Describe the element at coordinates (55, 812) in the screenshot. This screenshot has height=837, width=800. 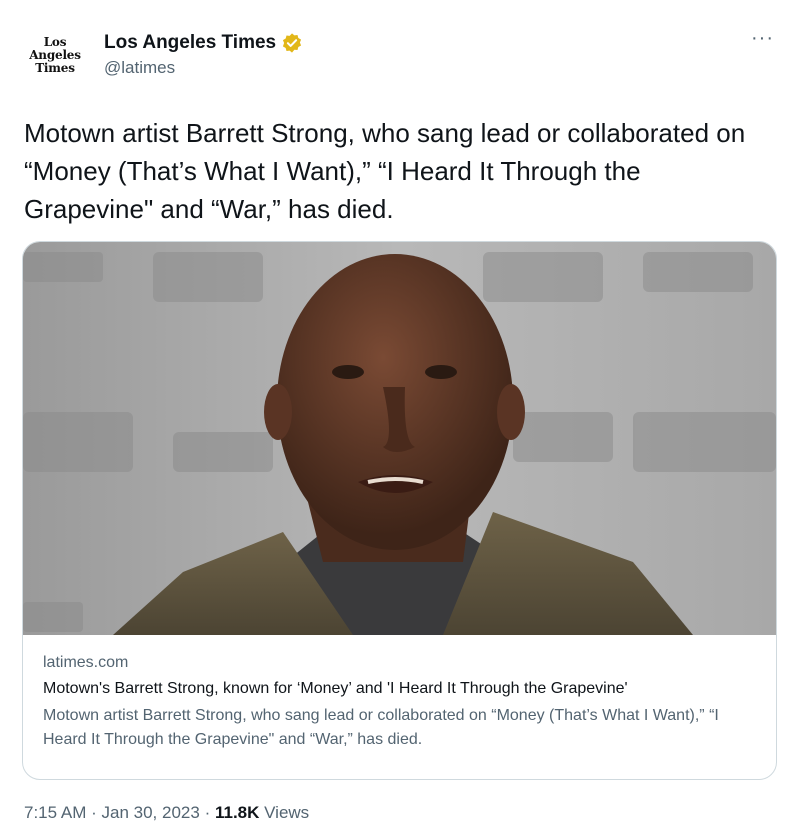
I see `tweet-time: 7:15 AM` at that location.